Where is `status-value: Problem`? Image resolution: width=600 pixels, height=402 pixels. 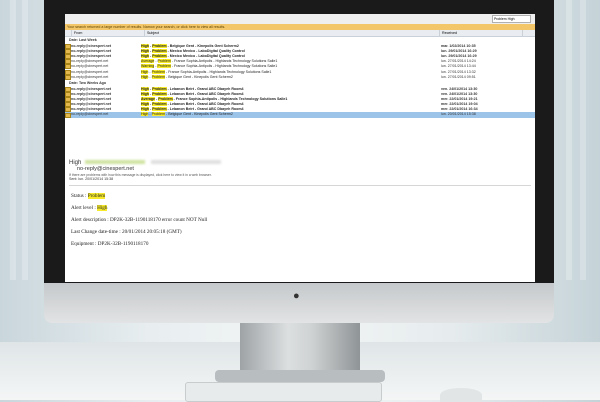 status-value: Problem is located at coordinates (96, 195).